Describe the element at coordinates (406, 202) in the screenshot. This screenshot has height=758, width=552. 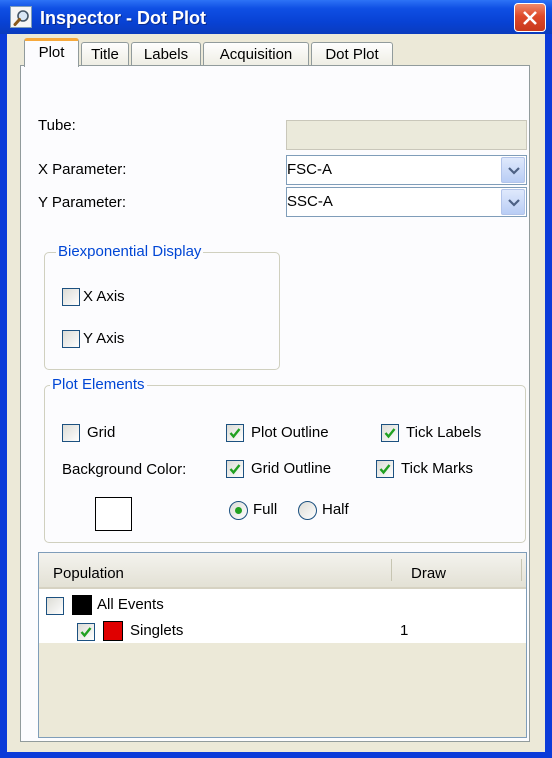
I see `y-parameter-select: SSC-A` at that location.